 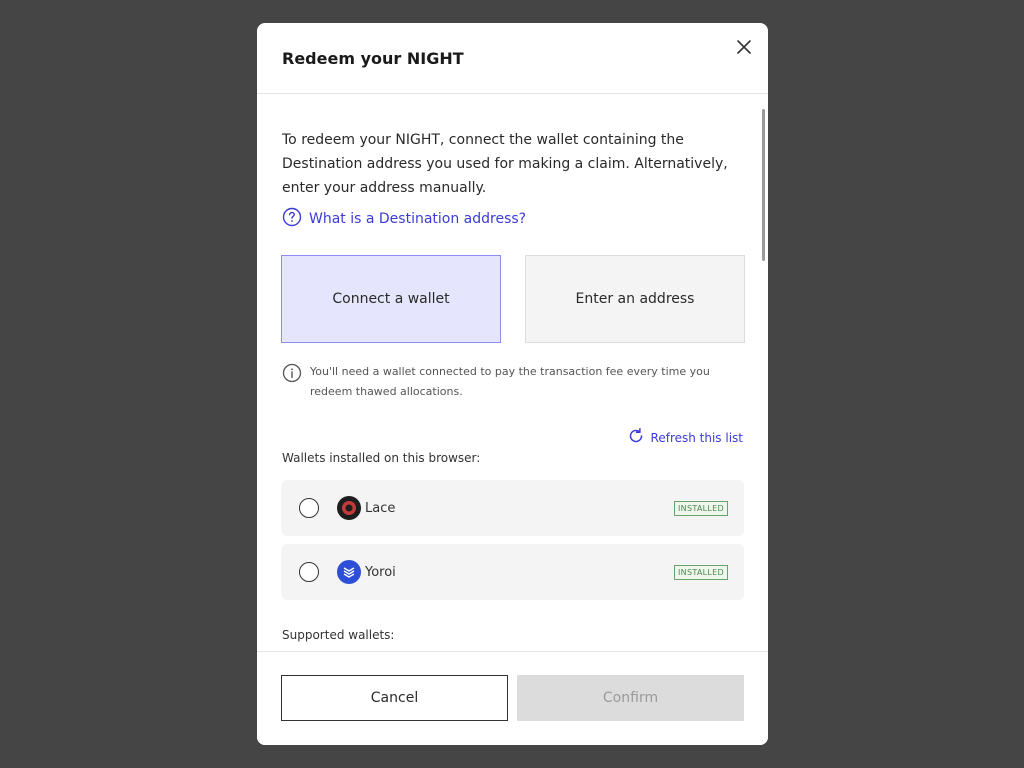 I want to click on wallet-row-lace: Lace INSTALLED, so click(x=512, y=508).